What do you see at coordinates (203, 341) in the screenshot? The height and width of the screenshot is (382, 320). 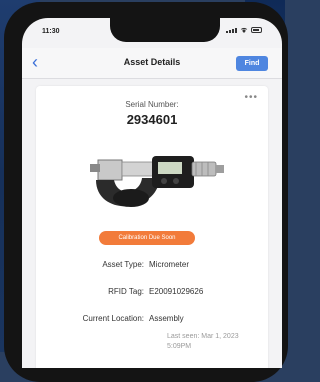 I see `last-seen-text: Last seen: Mar 1, 2023 5:09PM` at bounding box center [203, 341].